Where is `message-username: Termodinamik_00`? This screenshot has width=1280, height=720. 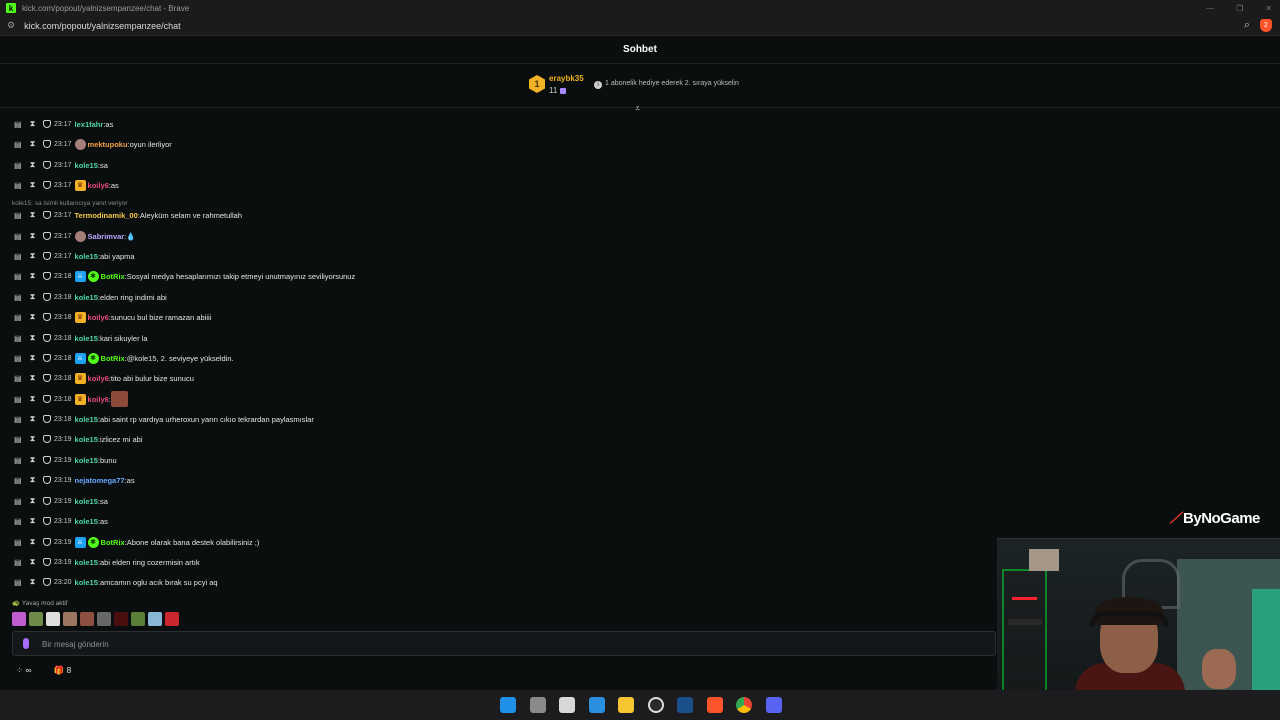
message-username: Termodinamik_00 is located at coordinates (106, 215).